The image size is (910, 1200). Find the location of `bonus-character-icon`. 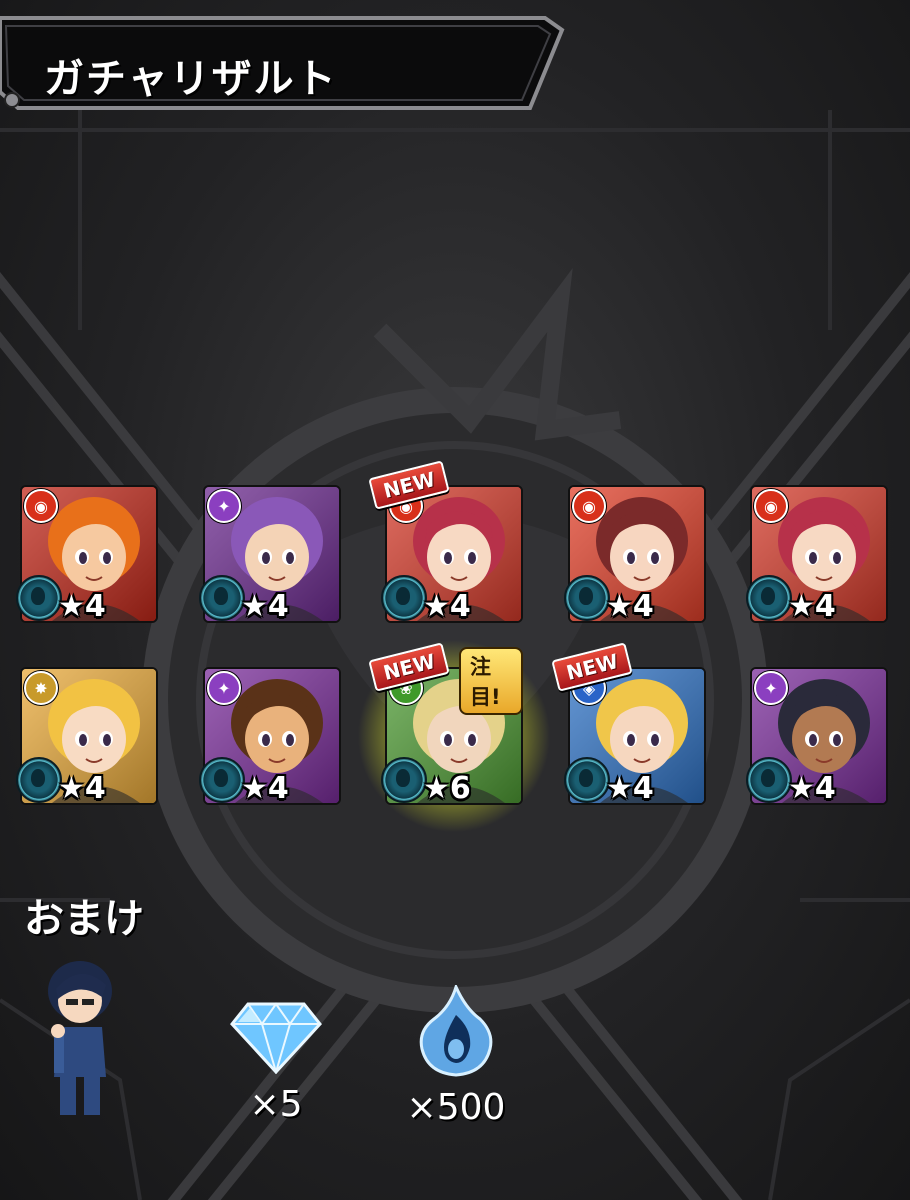

bonus-character-icon is located at coordinates (80, 1038).